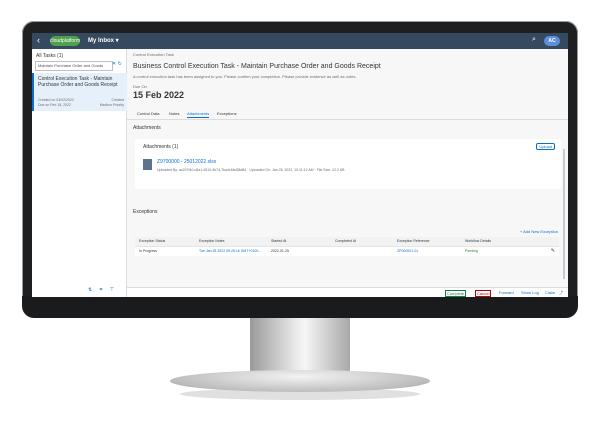 This screenshot has height=424, width=600. What do you see at coordinates (174, 113) in the screenshot?
I see `tab-notes: Notes` at bounding box center [174, 113].